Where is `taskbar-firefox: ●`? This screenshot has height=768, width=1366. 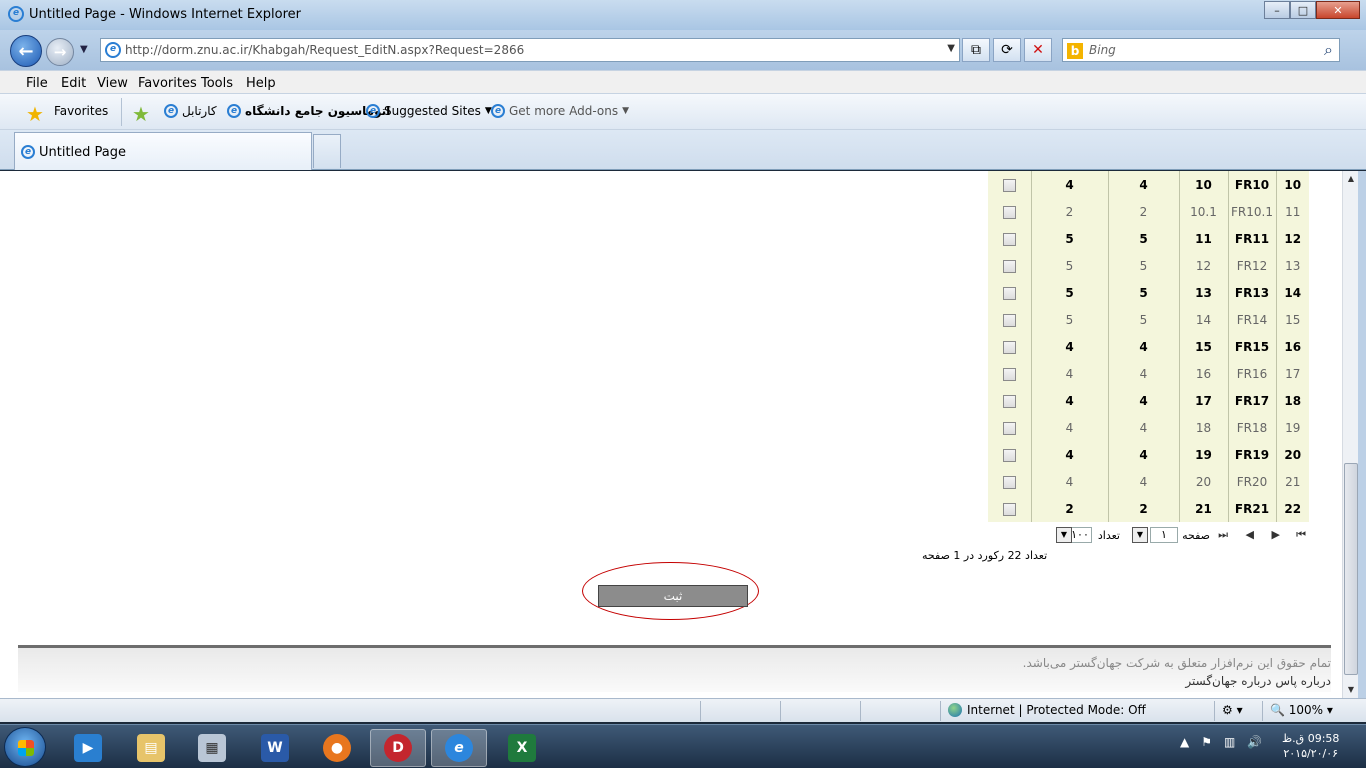
taskbar-firefox: ● is located at coordinates (337, 748).